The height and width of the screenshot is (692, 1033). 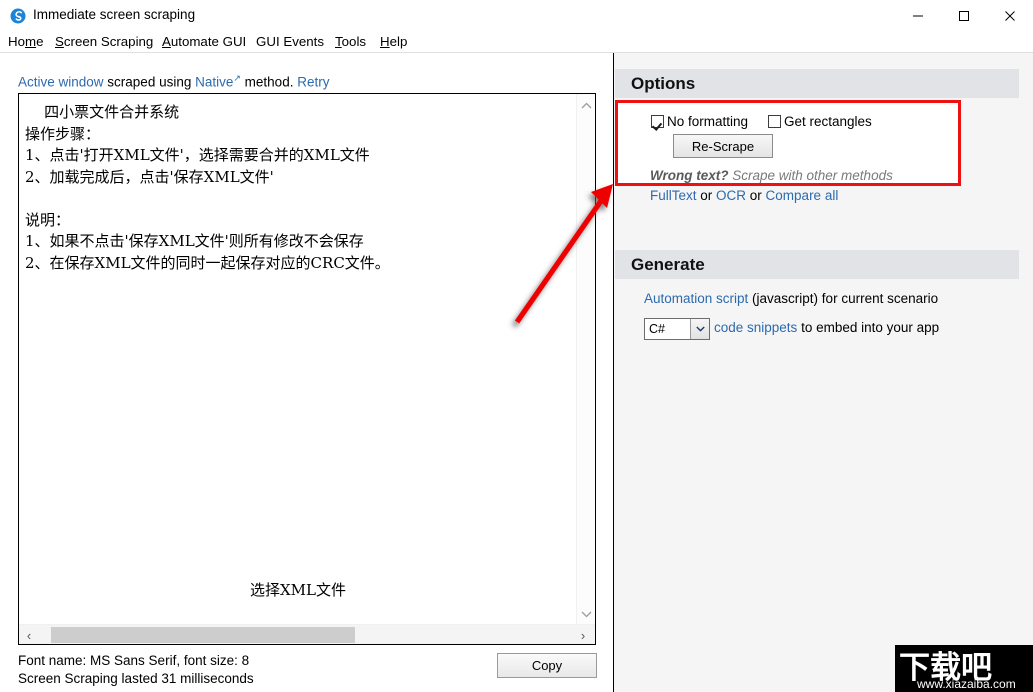 I want to click on menu-accel: T, so click(x=338, y=41).